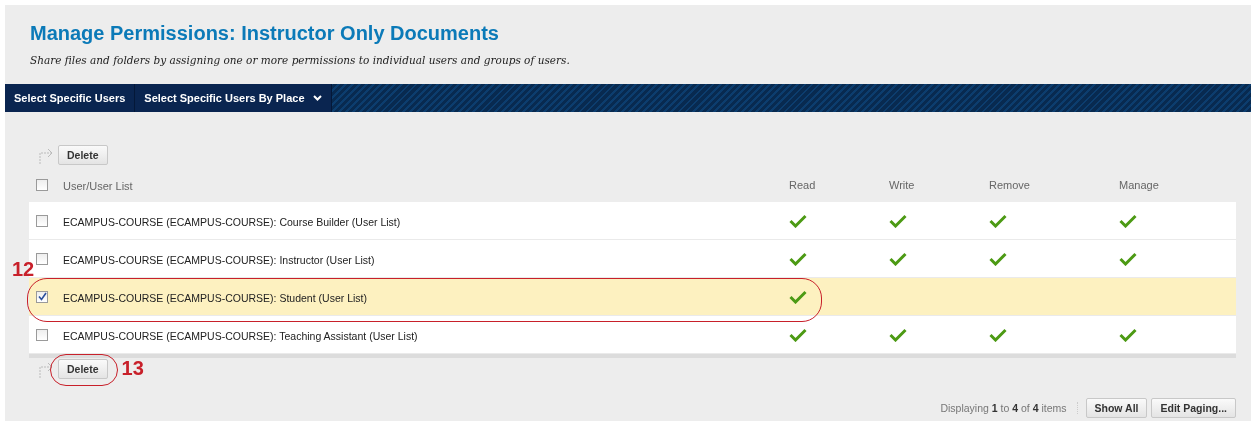 The height and width of the screenshot is (421, 1251). What do you see at coordinates (232, 221) in the screenshot?
I see `user-list-name: ECAMPUS-COURSE (ECAMPUS-COURSE): Course Builder (User List)` at bounding box center [232, 221].